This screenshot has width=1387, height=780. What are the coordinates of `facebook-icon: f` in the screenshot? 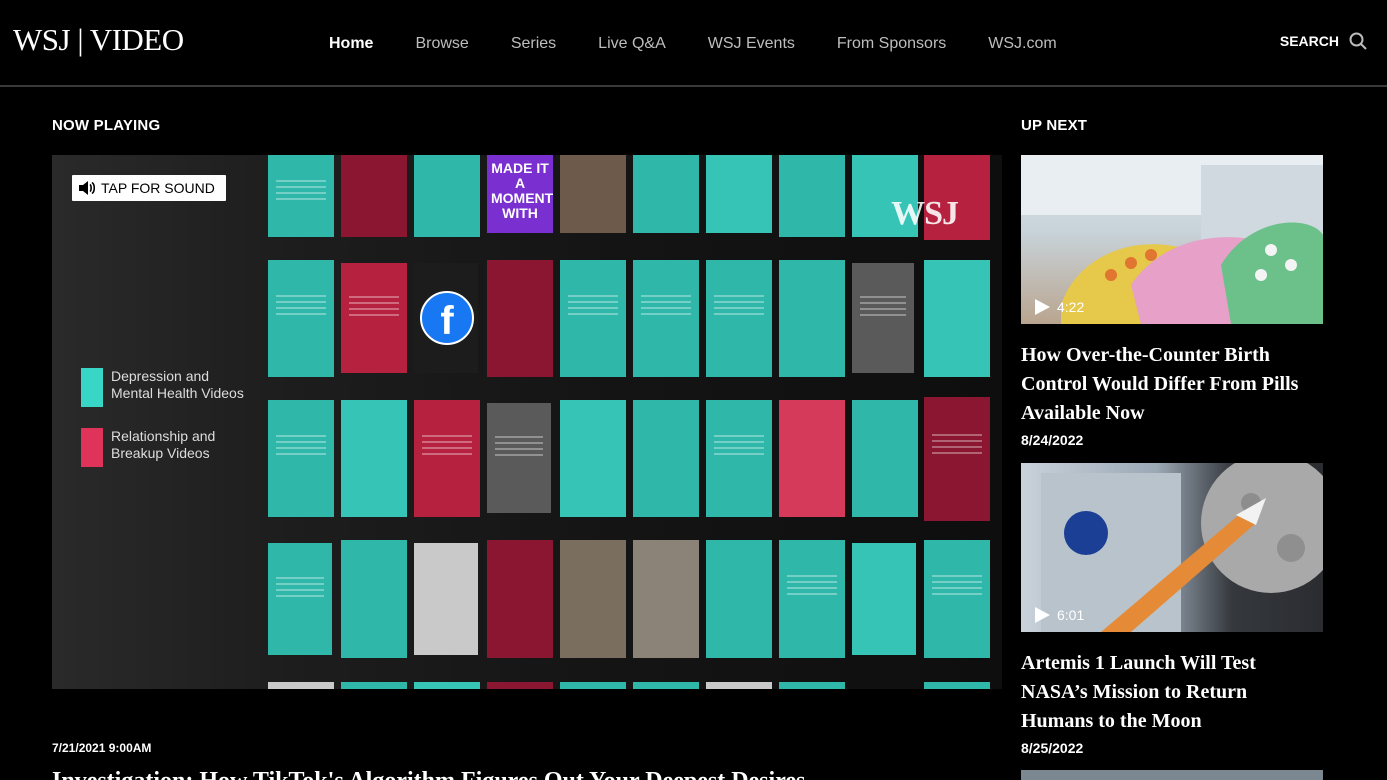 It's located at (447, 318).